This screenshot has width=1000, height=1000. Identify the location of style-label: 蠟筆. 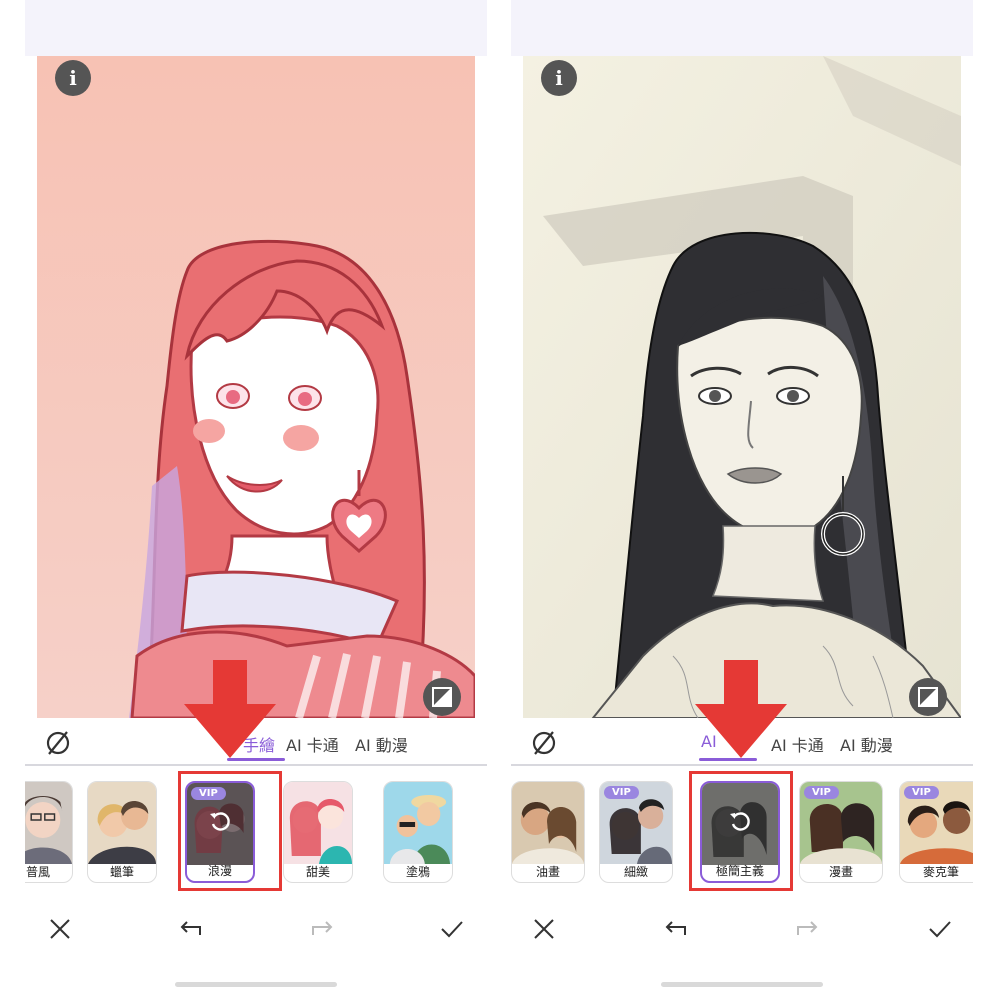
(121, 872).